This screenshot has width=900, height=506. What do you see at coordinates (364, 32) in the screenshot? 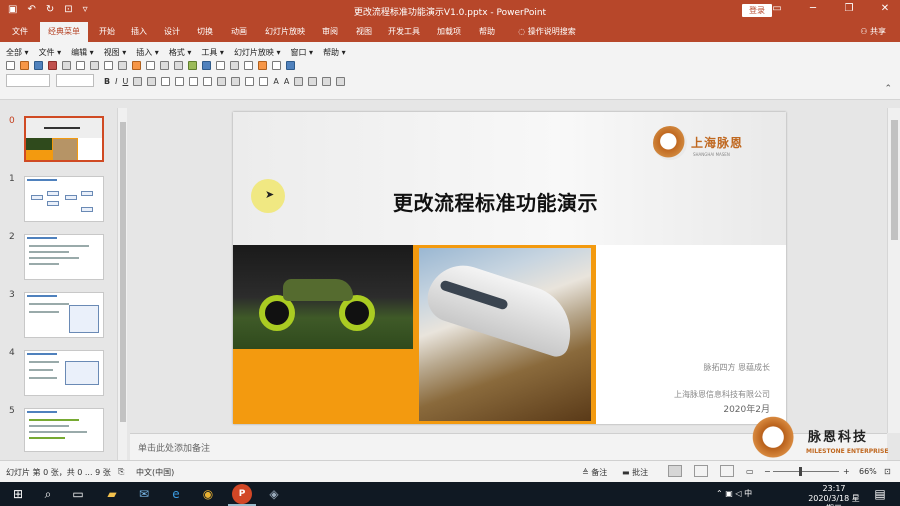
I see `tab-view: 视图` at bounding box center [364, 32].